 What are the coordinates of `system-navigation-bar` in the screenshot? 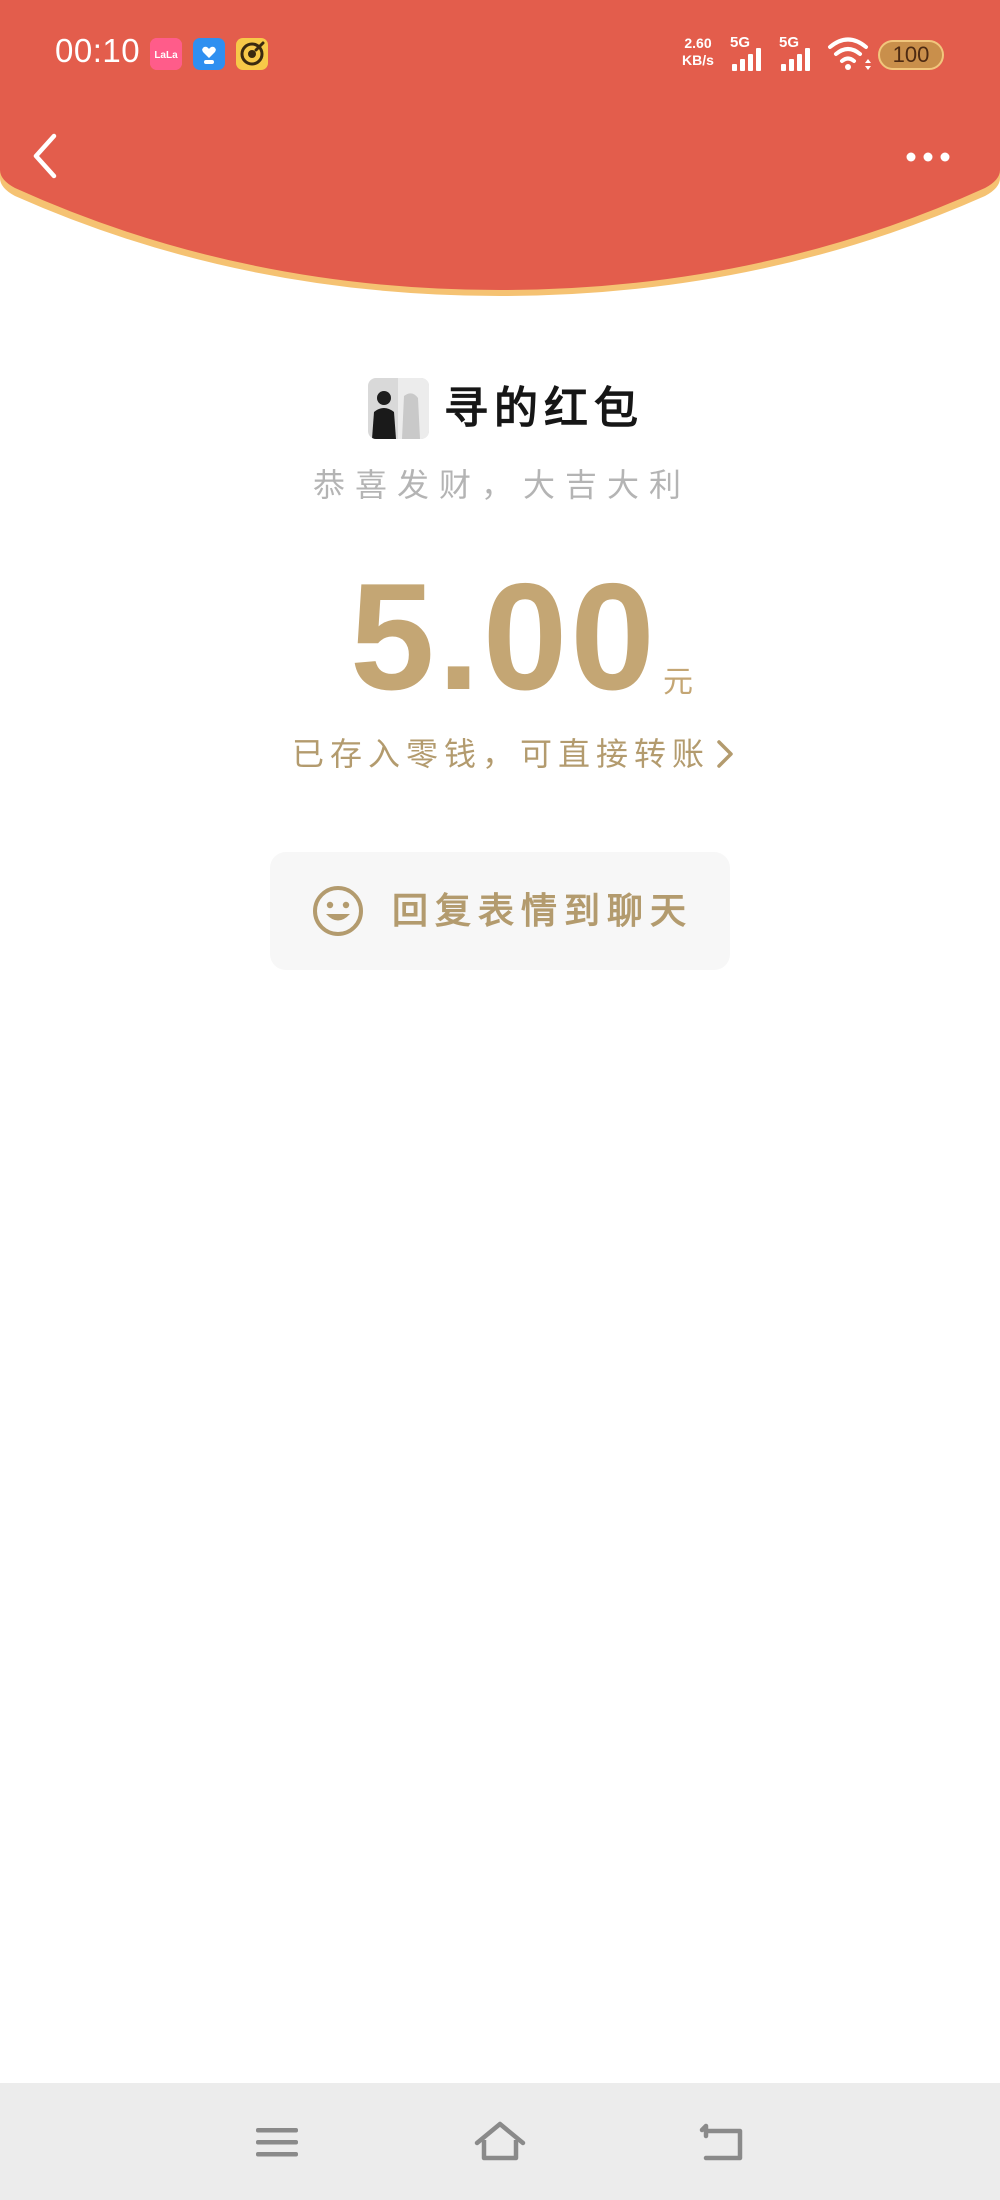 It's located at (500, 2141).